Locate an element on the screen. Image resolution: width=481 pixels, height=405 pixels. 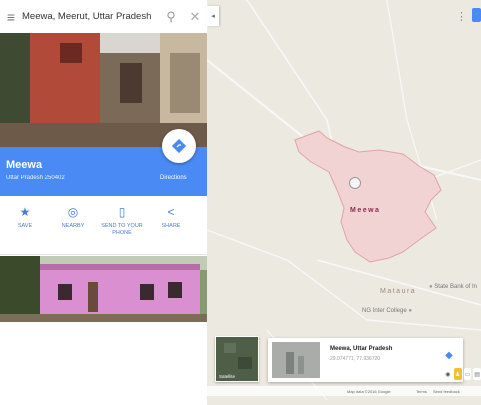
directions-card-icon: ◆ is located at coordinates (449, 356).